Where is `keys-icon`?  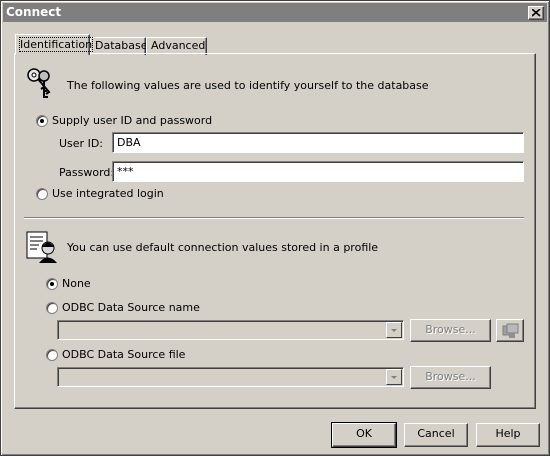 keys-icon is located at coordinates (39, 83).